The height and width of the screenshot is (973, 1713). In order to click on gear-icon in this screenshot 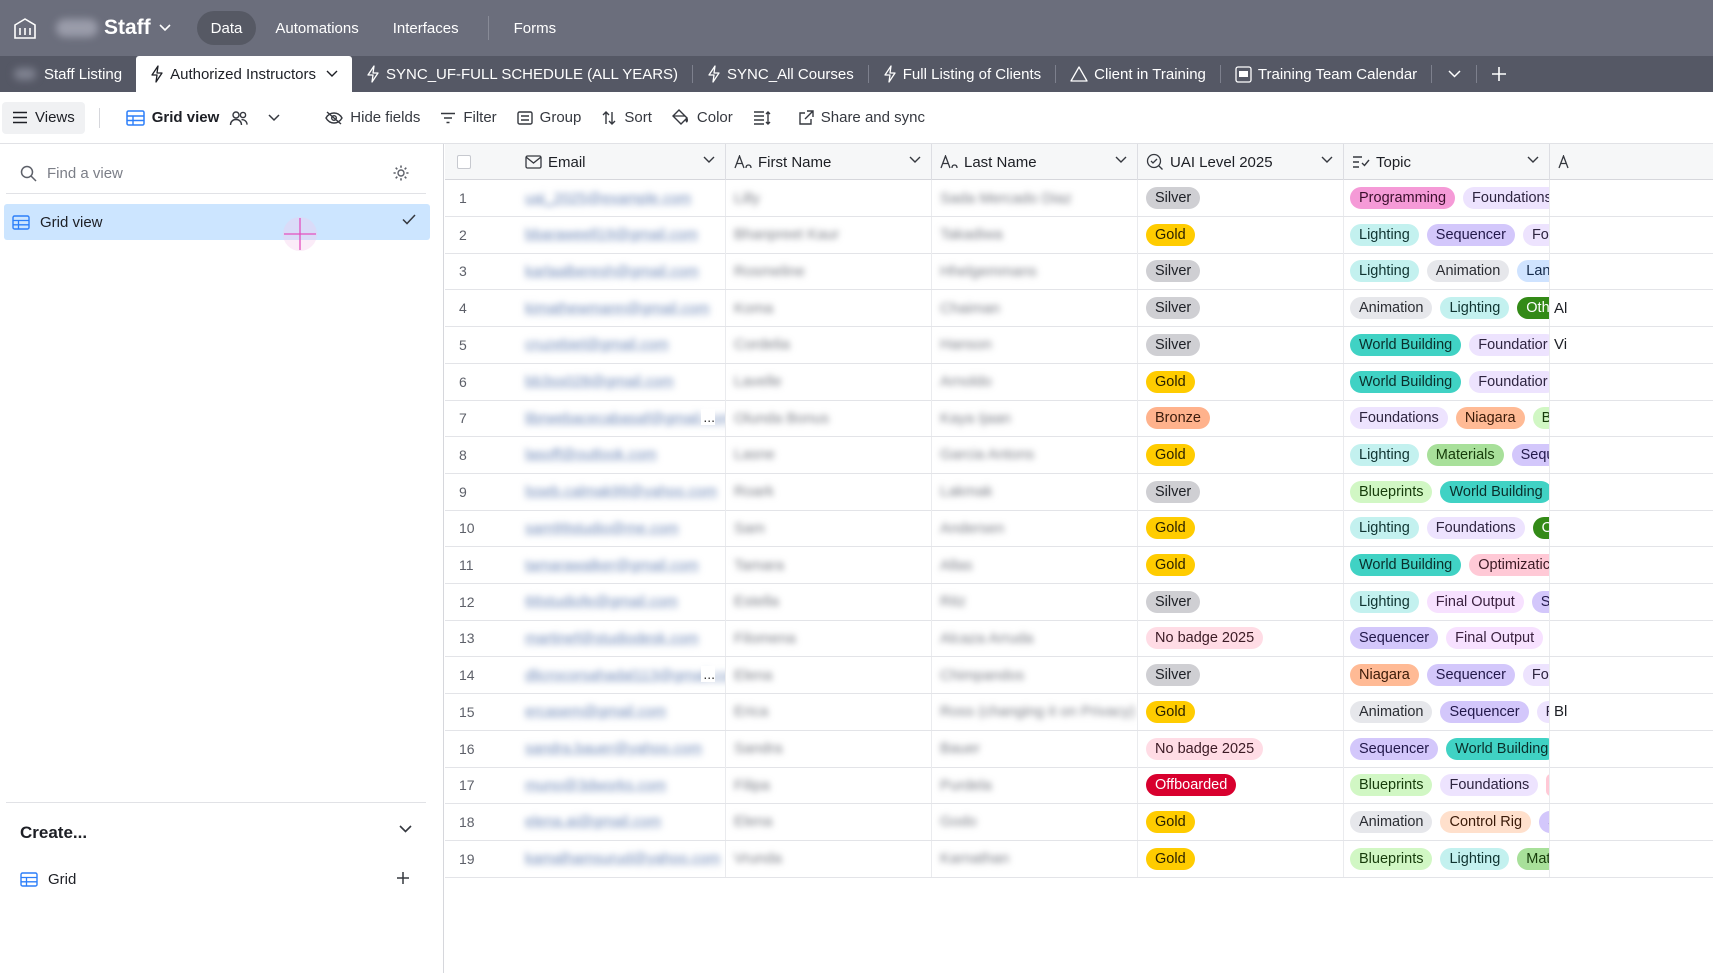, I will do `click(401, 173)`.